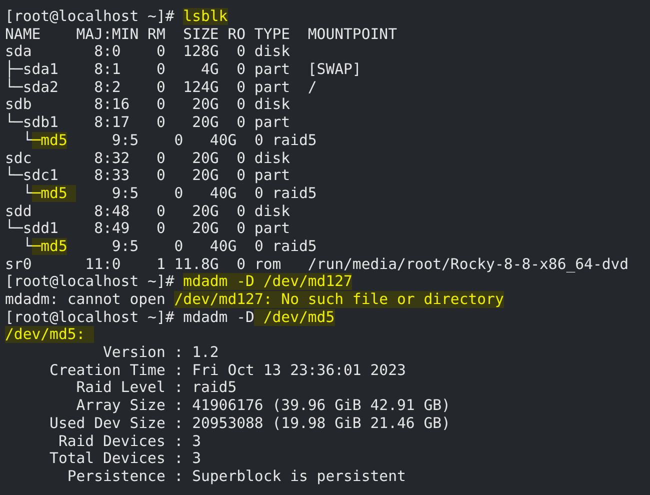 The image size is (650, 495). I want to click on terminal-text: Raid Devices : 3, so click(129, 441).